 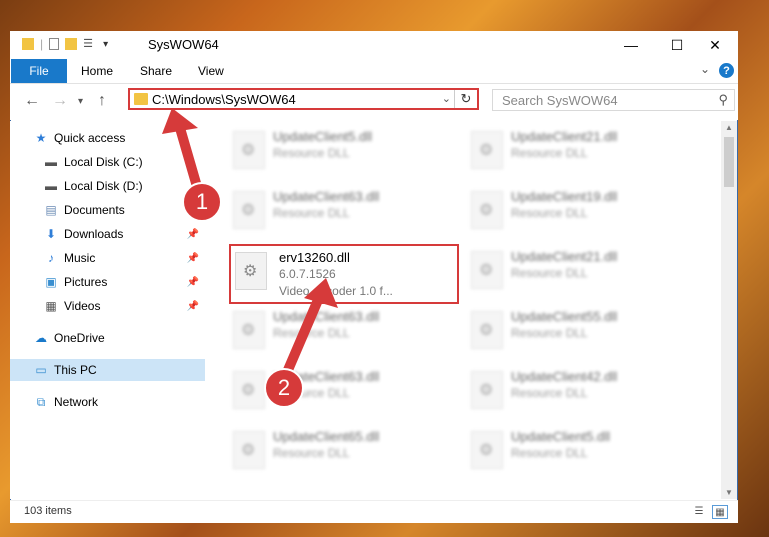 What do you see at coordinates (729, 492) in the screenshot?
I see `scroll-down-icon: ▼` at bounding box center [729, 492].